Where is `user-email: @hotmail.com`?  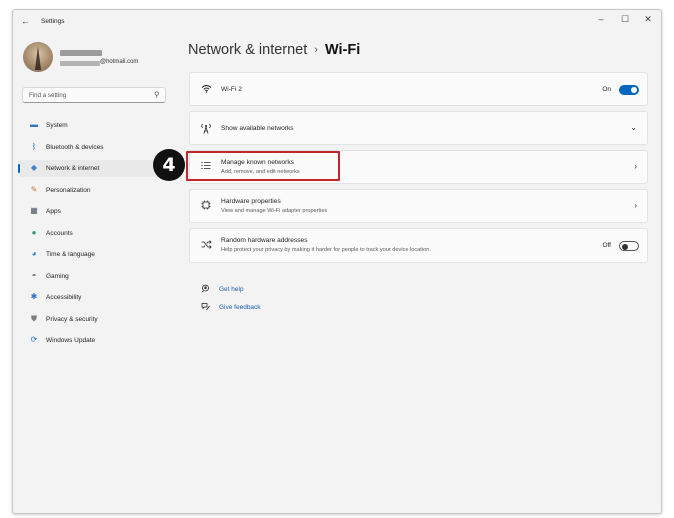
user-email: @hotmail.com is located at coordinates (119, 62).